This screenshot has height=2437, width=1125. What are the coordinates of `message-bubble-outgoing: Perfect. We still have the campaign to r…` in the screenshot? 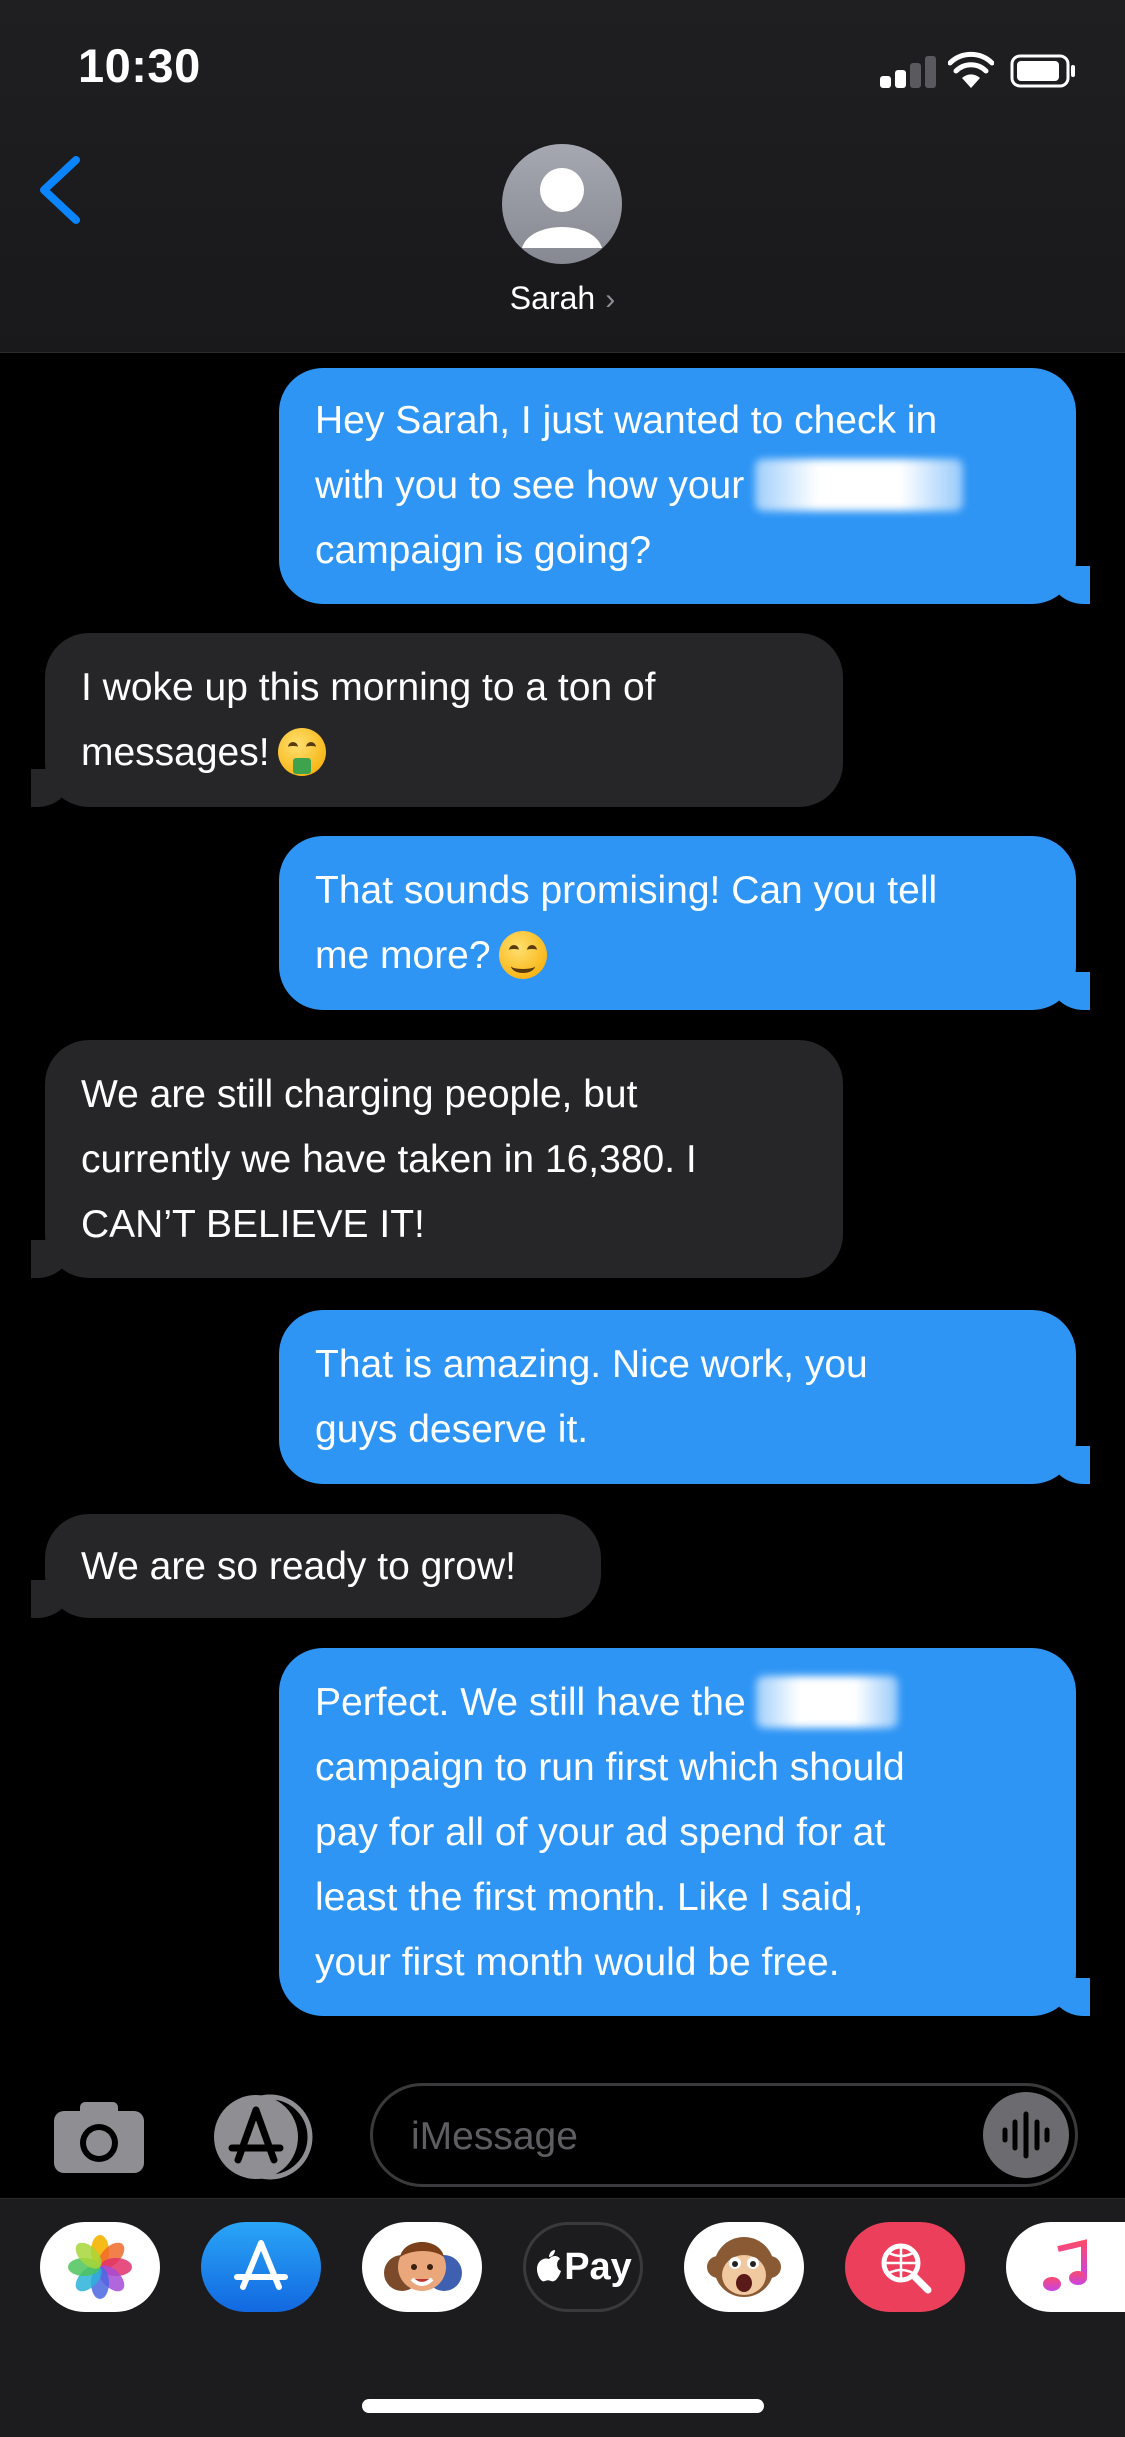 It's located at (684, 1832).